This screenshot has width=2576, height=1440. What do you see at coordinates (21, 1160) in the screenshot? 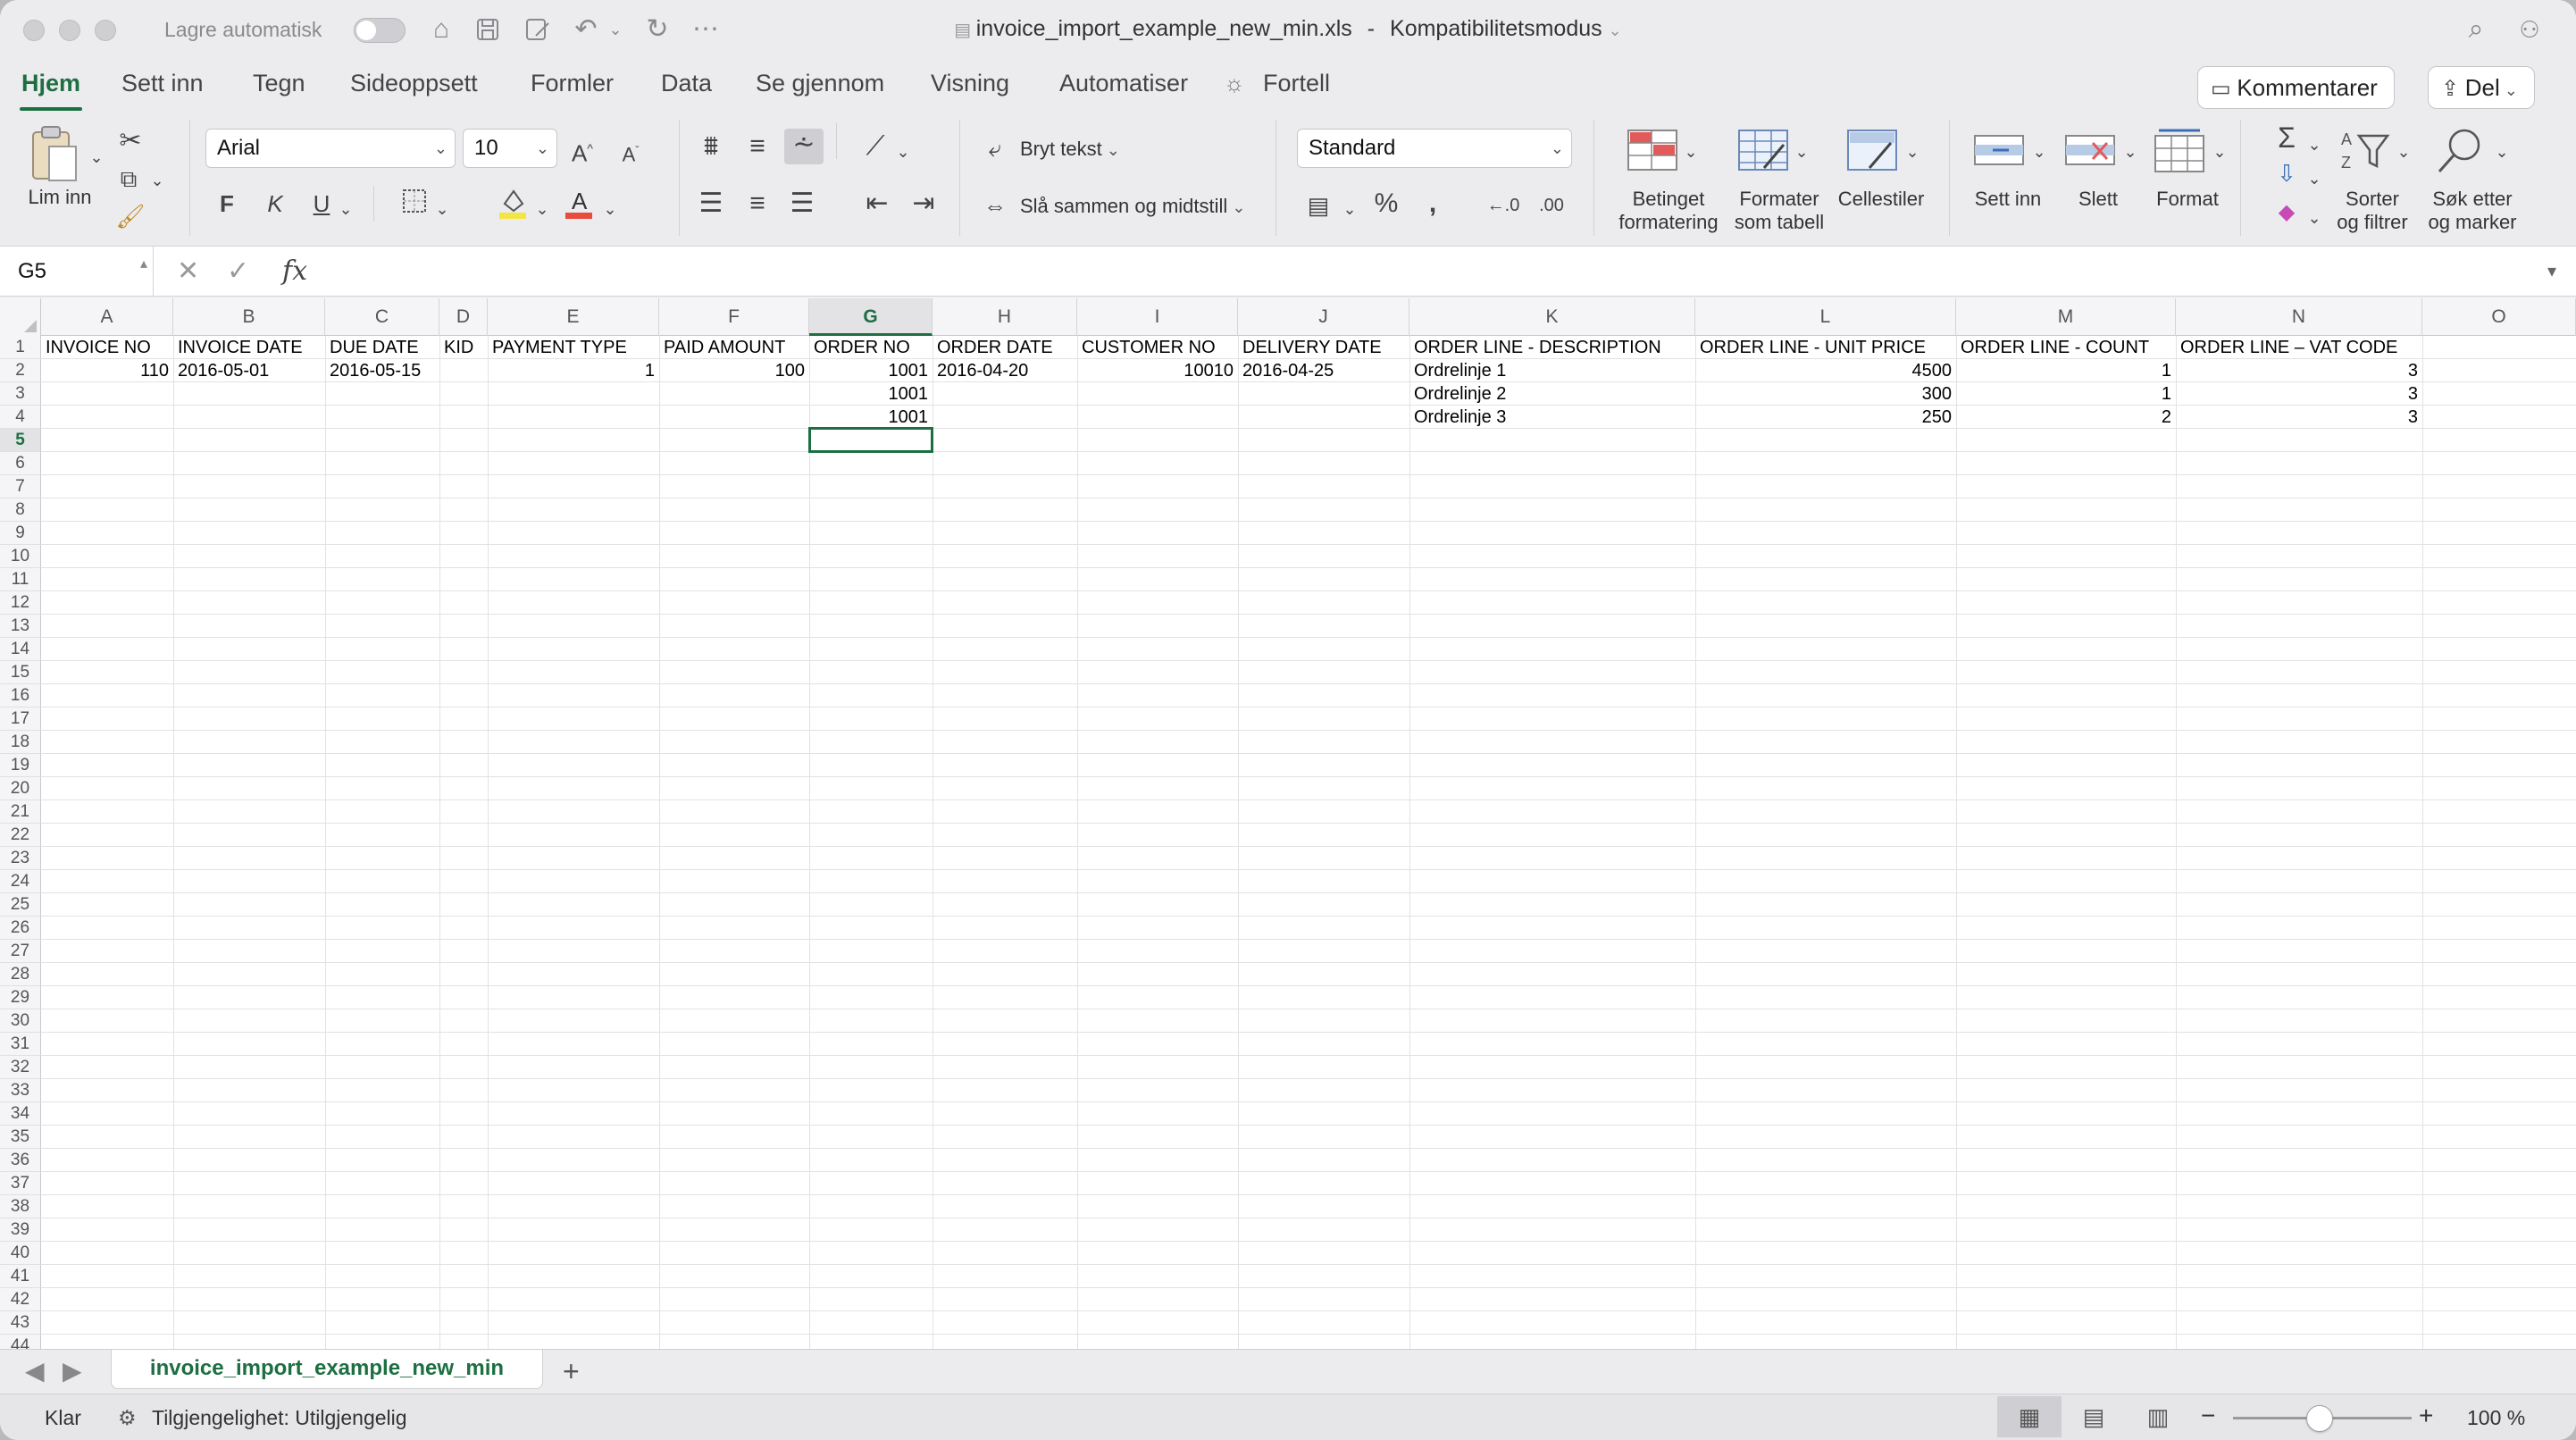
I see `row-header-36: 36` at bounding box center [21, 1160].